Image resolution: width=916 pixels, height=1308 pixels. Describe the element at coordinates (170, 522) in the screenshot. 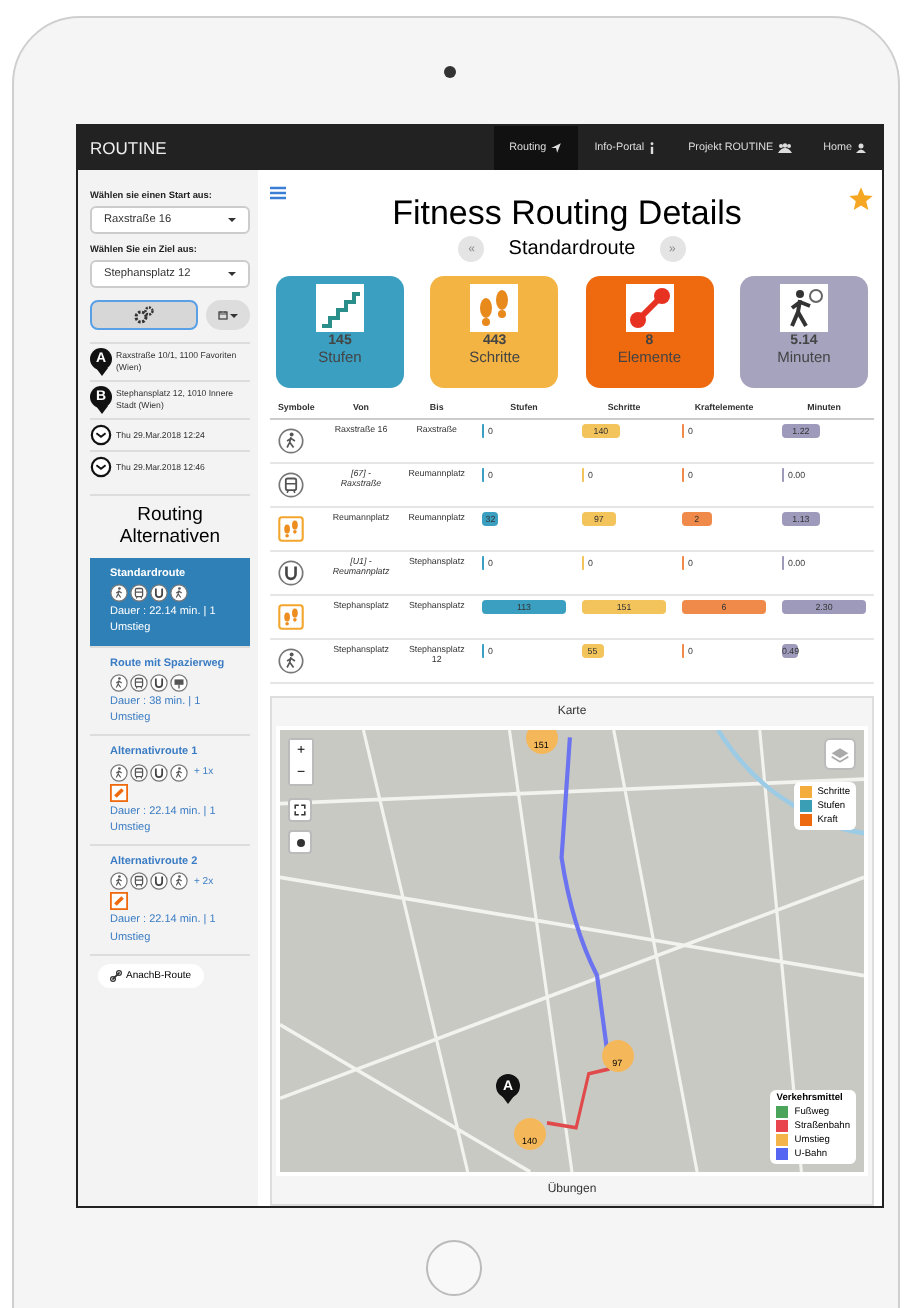

I see `alternatives-heading: Routing Alternativen` at that location.